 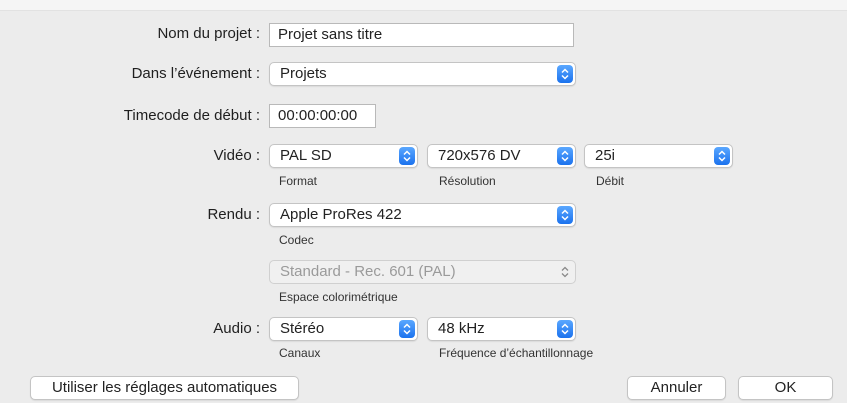 I want to click on format-caption: Format, so click(x=298, y=181).